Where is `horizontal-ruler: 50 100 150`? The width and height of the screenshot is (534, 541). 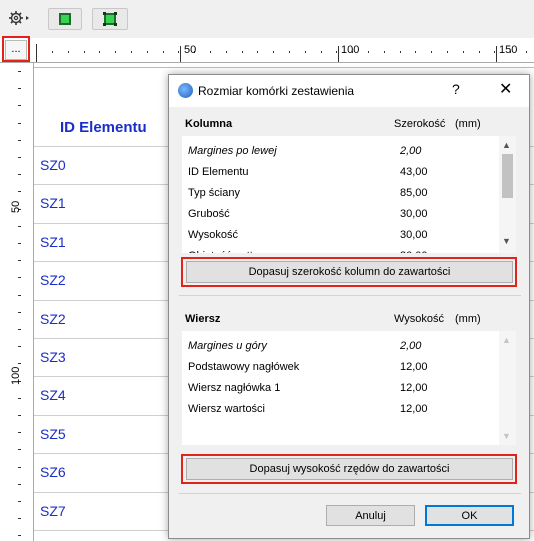
horizontal-ruler: 50 100 150 is located at coordinates (267, 50).